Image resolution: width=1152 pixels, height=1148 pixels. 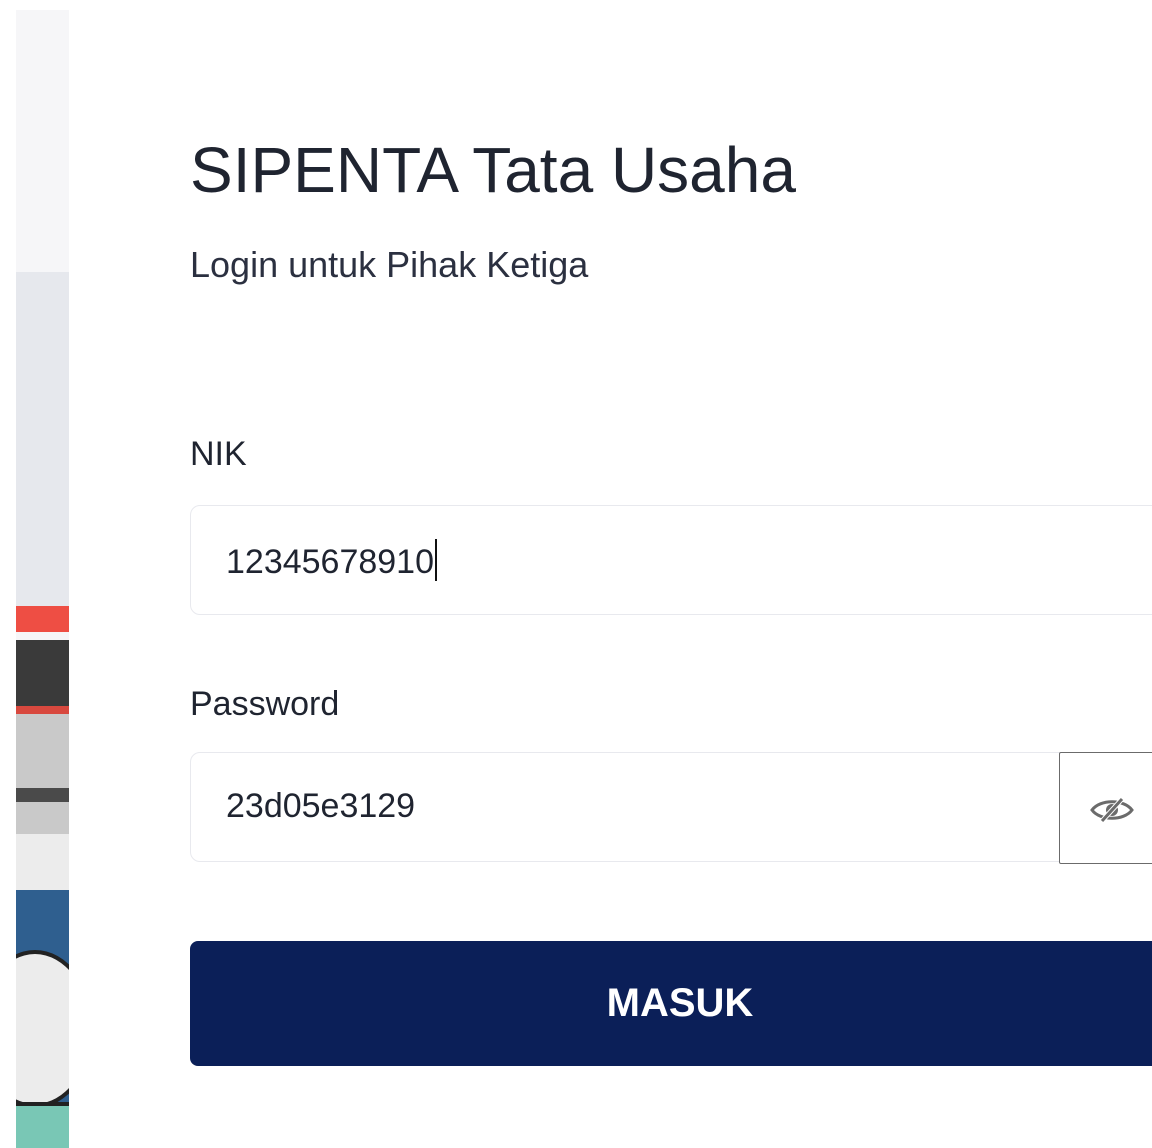 What do you see at coordinates (330, 562) in the screenshot?
I see `nik-value: 12345678910` at bounding box center [330, 562].